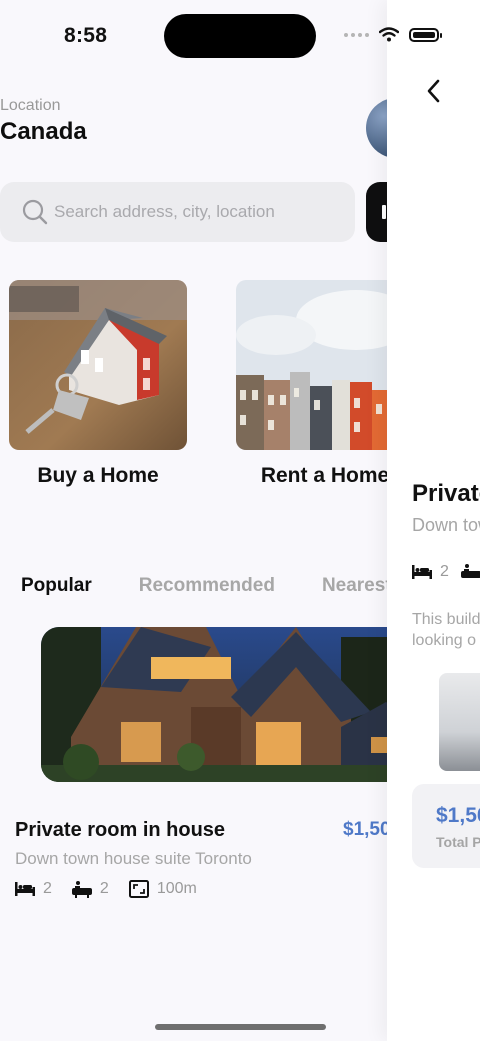 This screenshot has width=480, height=1041. I want to click on beds-feature: 2, so click(33, 889).